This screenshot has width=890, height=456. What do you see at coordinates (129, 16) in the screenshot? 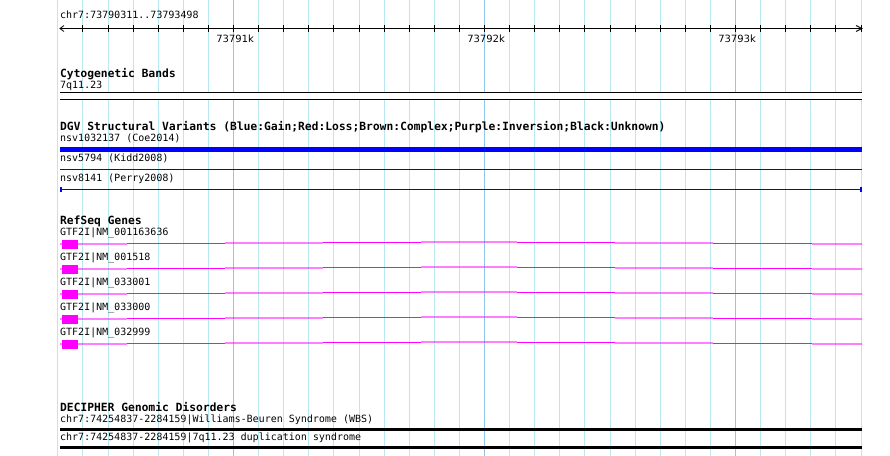
I see `range-label: chr7:73790311..73793498` at bounding box center [129, 16].